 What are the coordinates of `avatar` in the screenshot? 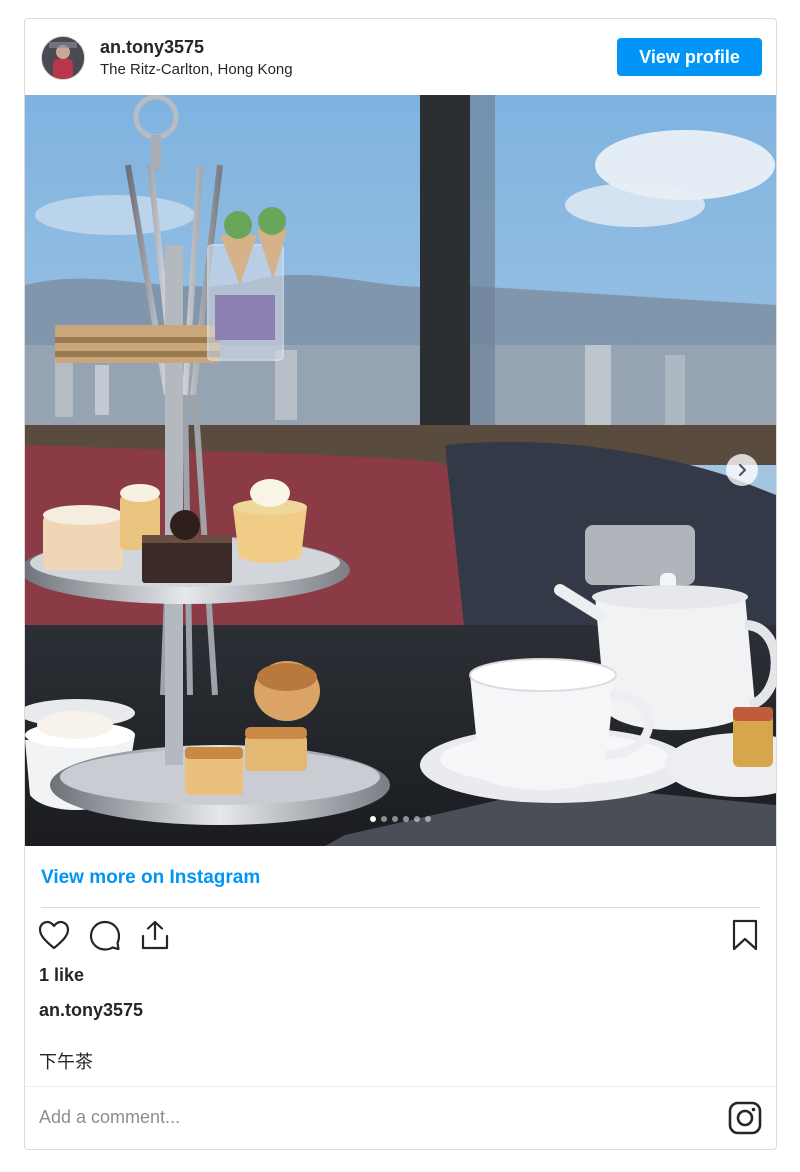 It's located at (63, 58).